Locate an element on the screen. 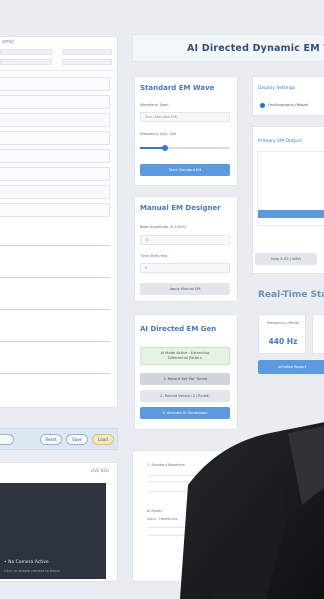 This screenshot has height=599, width=324. record-set-button: 1. Record Set 'No' Tuned is located at coordinates (185, 379).